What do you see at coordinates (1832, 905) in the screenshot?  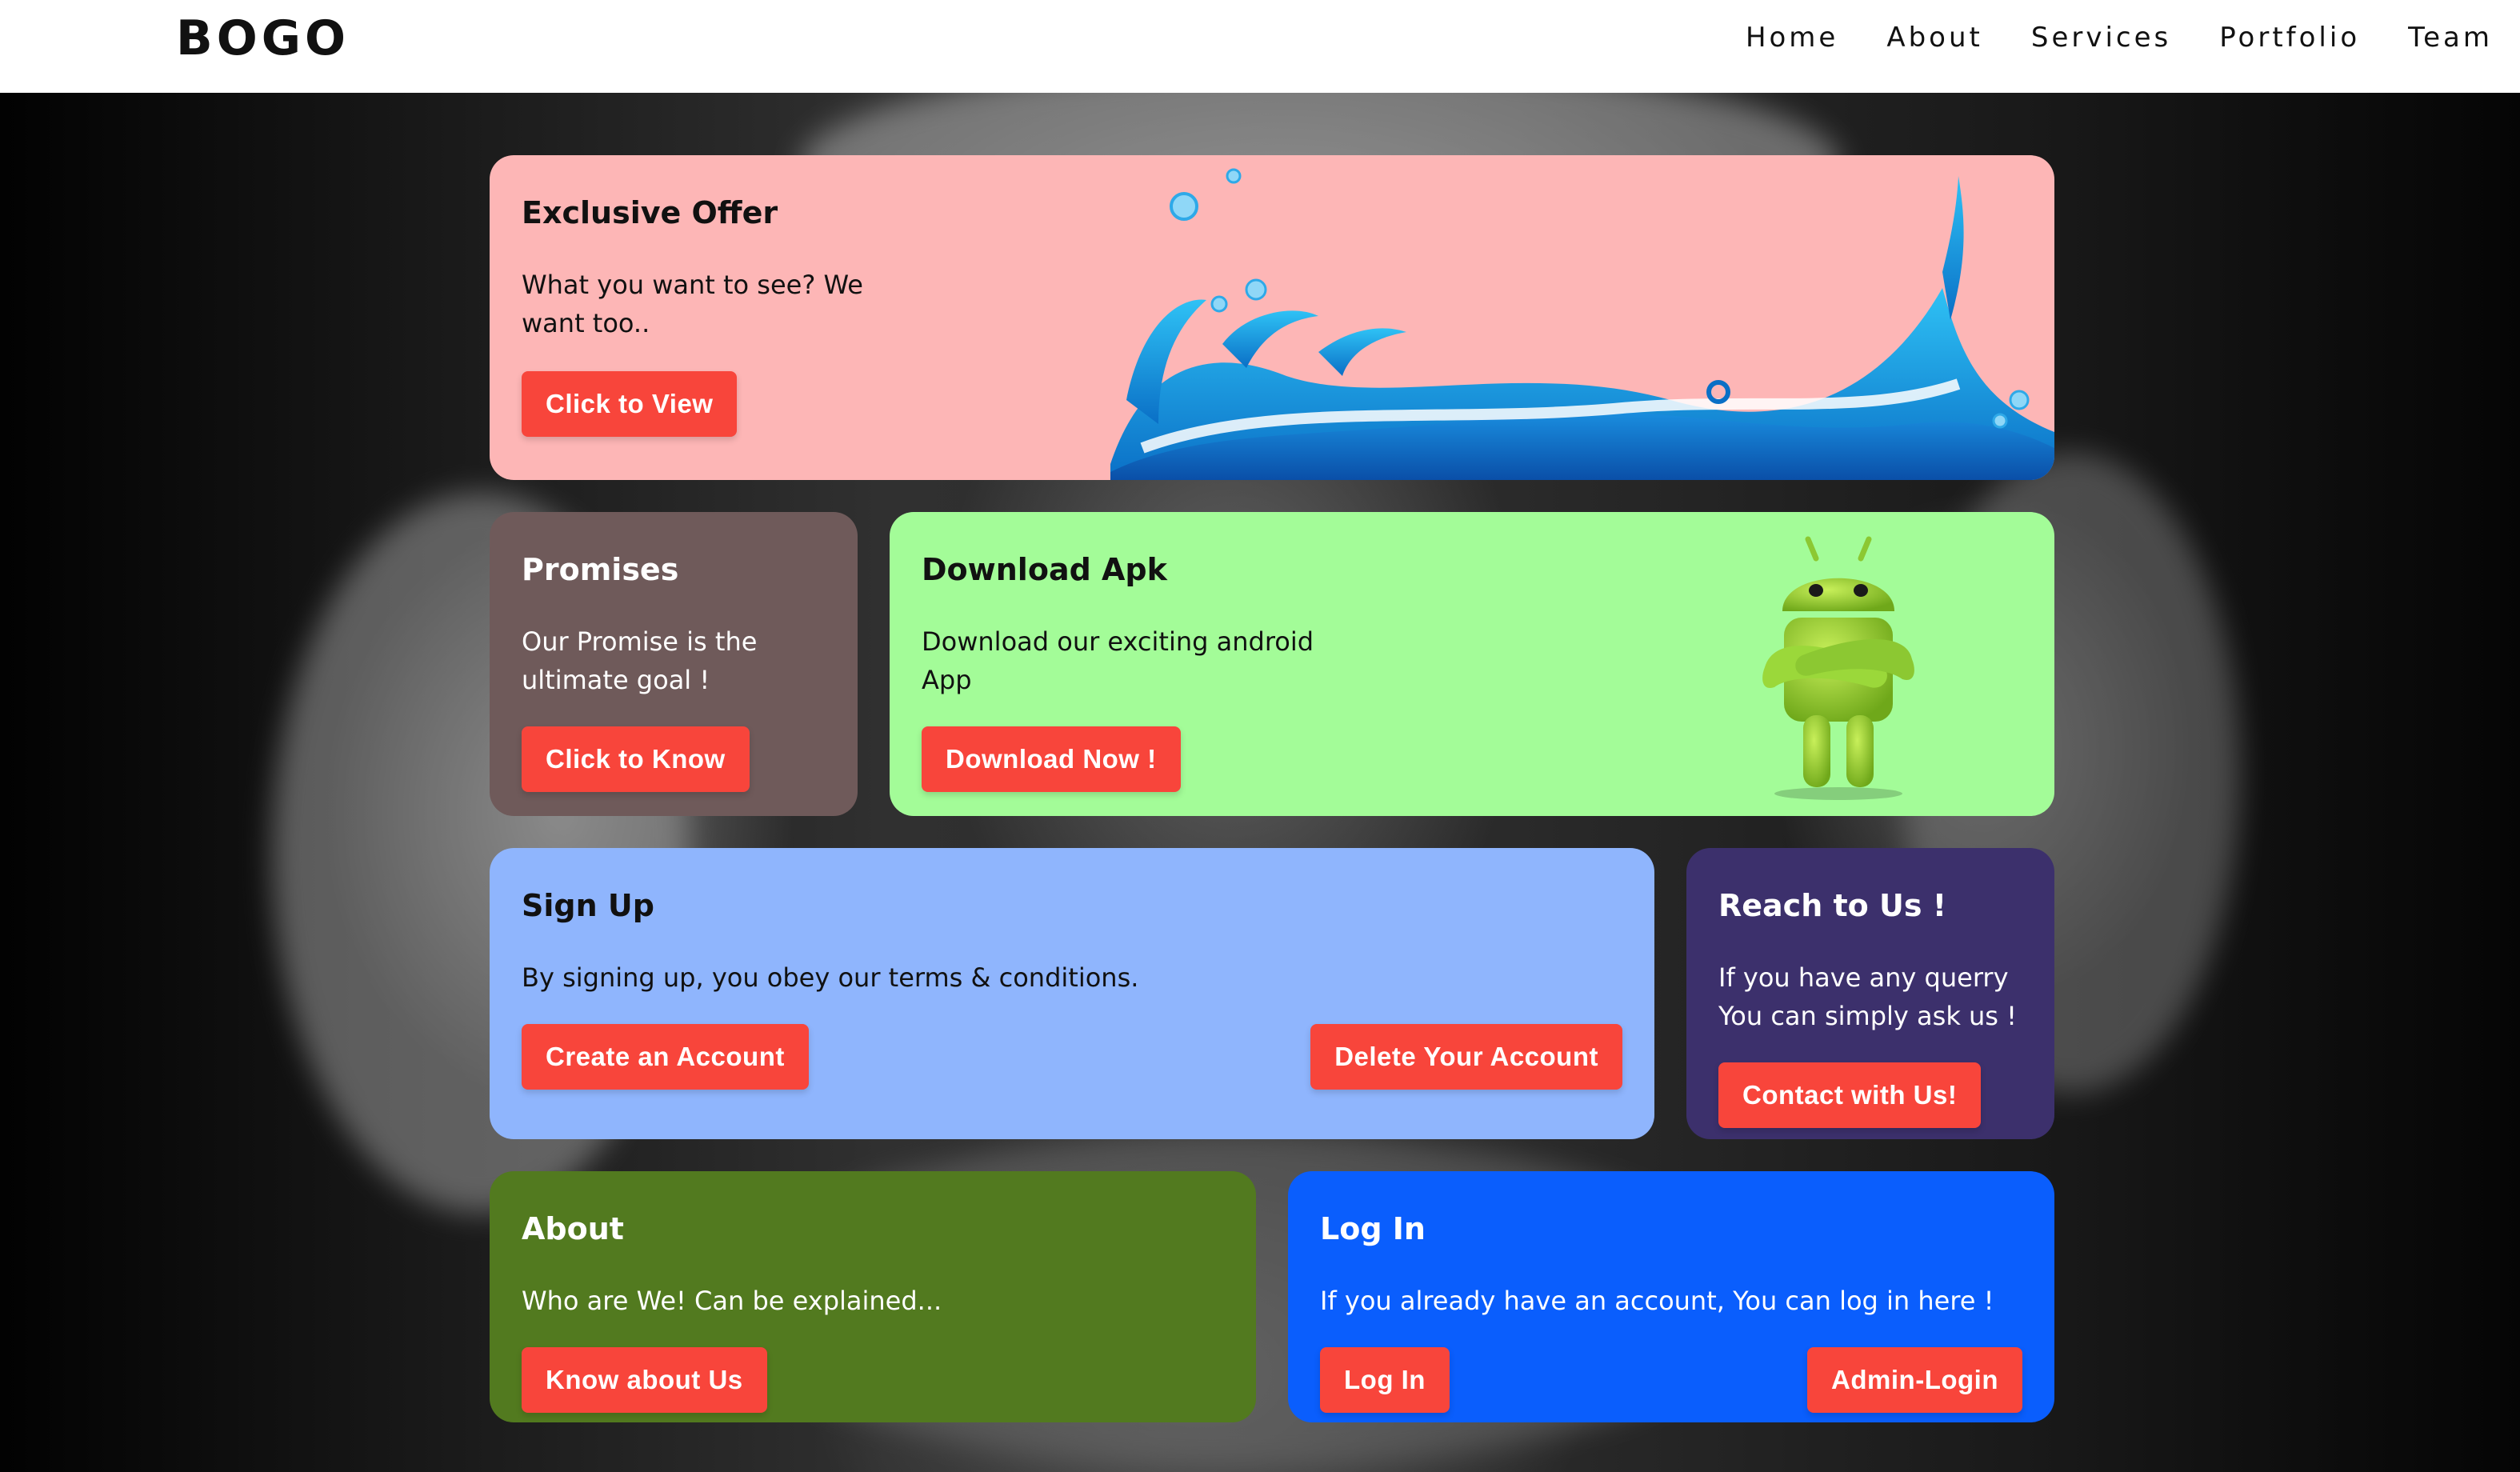 I see `card-title: Reach to Us !` at bounding box center [1832, 905].